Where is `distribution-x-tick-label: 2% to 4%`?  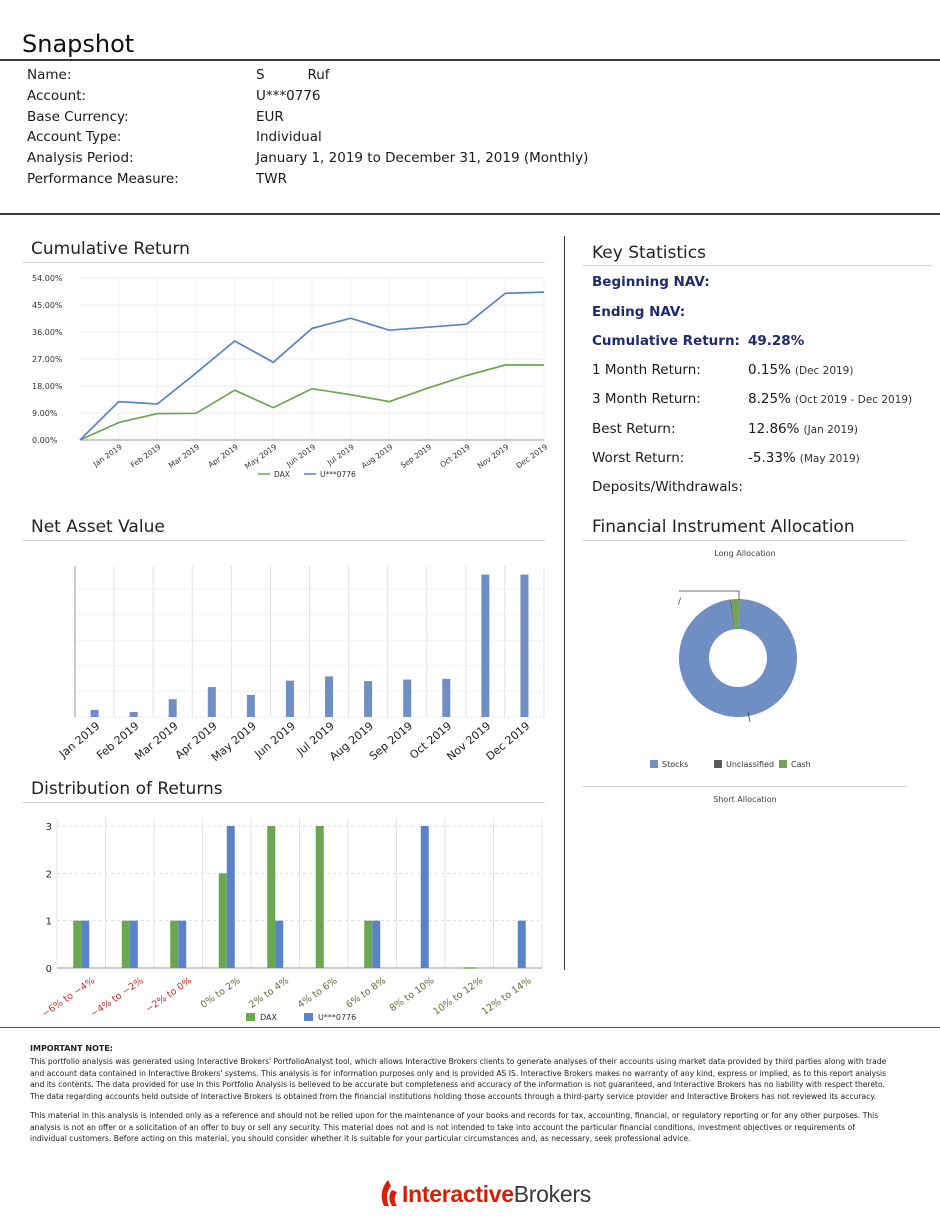 distribution-x-tick-label: 2% to 4% is located at coordinates (269, 992).